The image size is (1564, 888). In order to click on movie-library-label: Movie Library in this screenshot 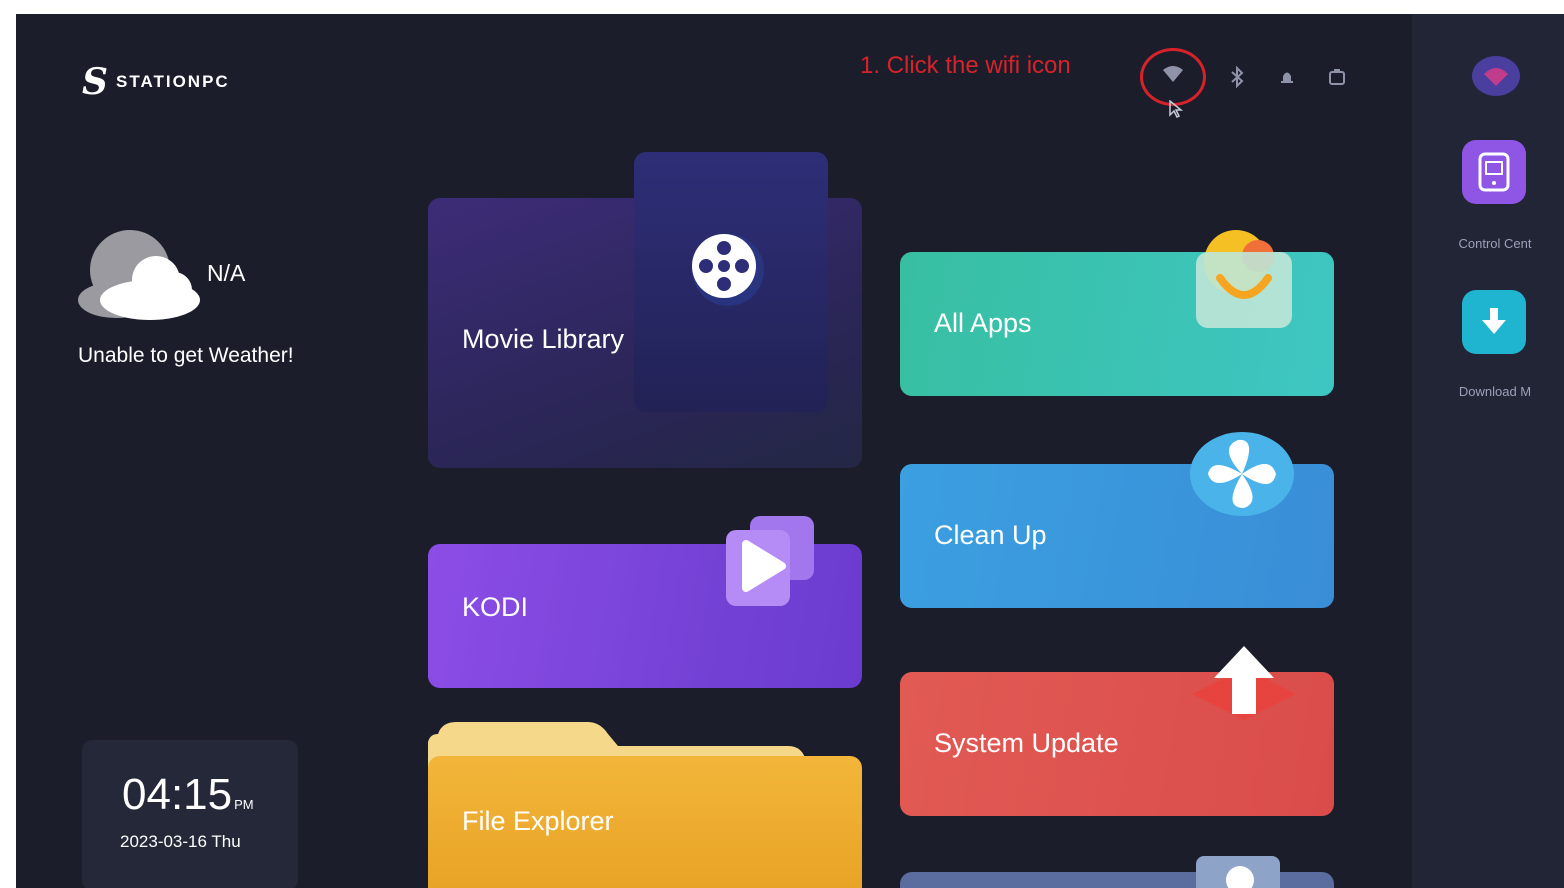, I will do `click(543, 339)`.